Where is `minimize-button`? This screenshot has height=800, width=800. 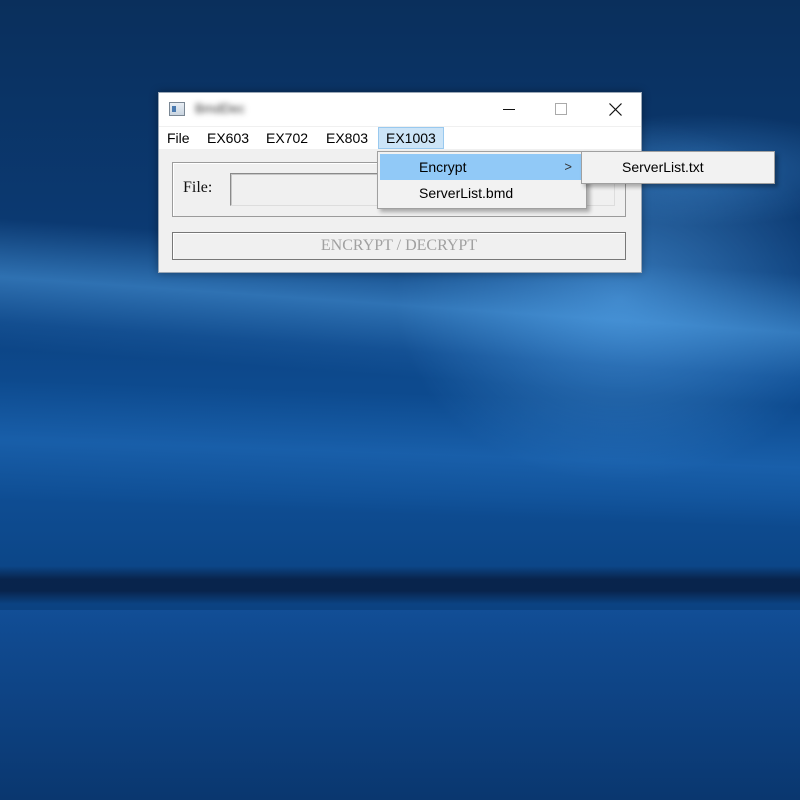 minimize-button is located at coordinates (509, 109).